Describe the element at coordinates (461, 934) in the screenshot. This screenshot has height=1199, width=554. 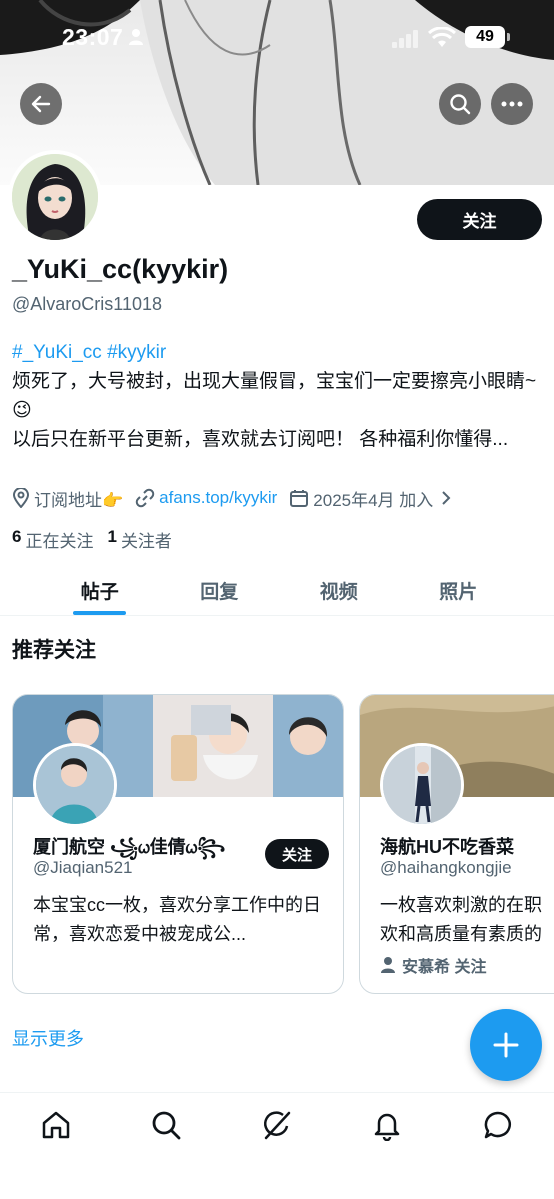
I see `card-description-line: 欢和高质量有素质的` at that location.